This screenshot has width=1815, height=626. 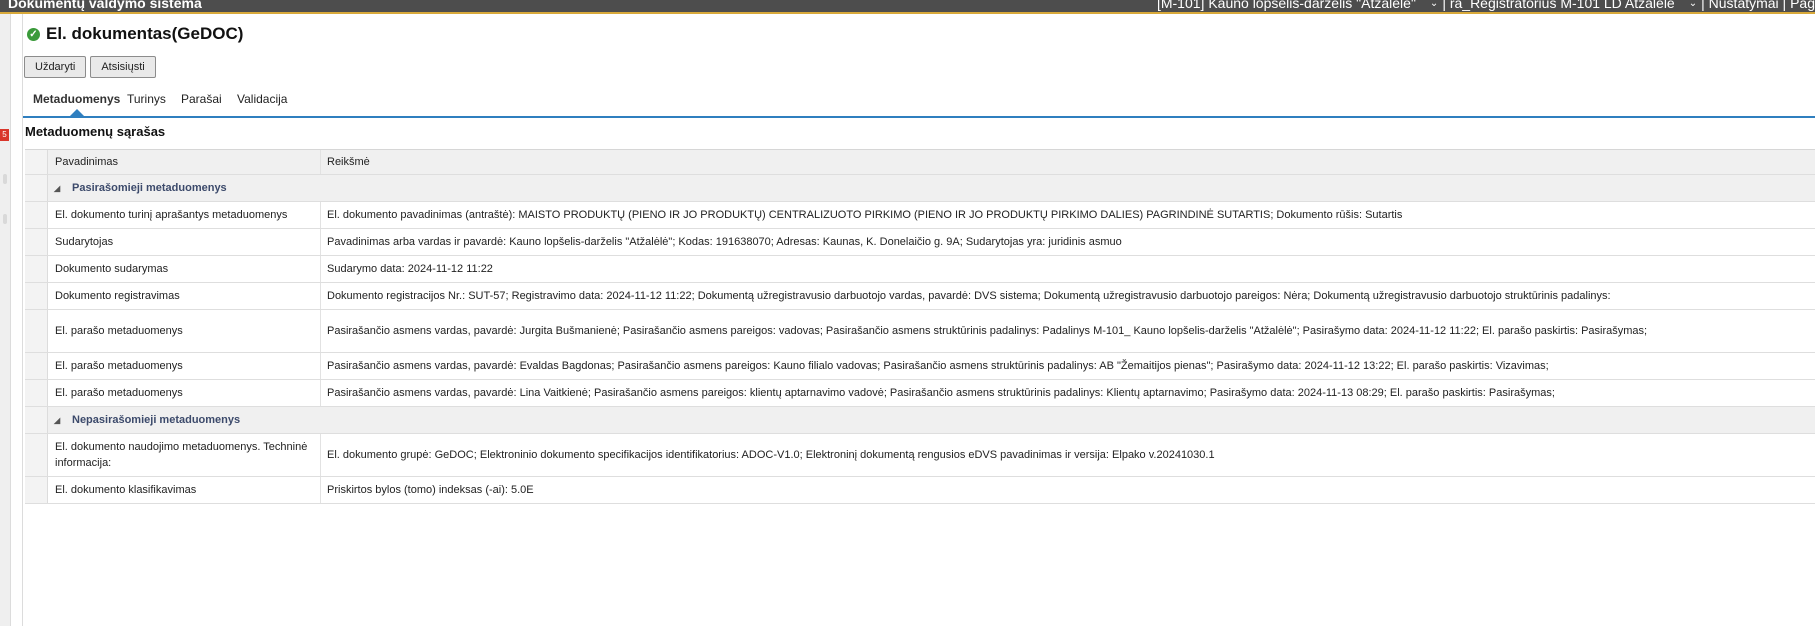 I want to click on download-button: Atsisiųsti, so click(x=123, y=67).